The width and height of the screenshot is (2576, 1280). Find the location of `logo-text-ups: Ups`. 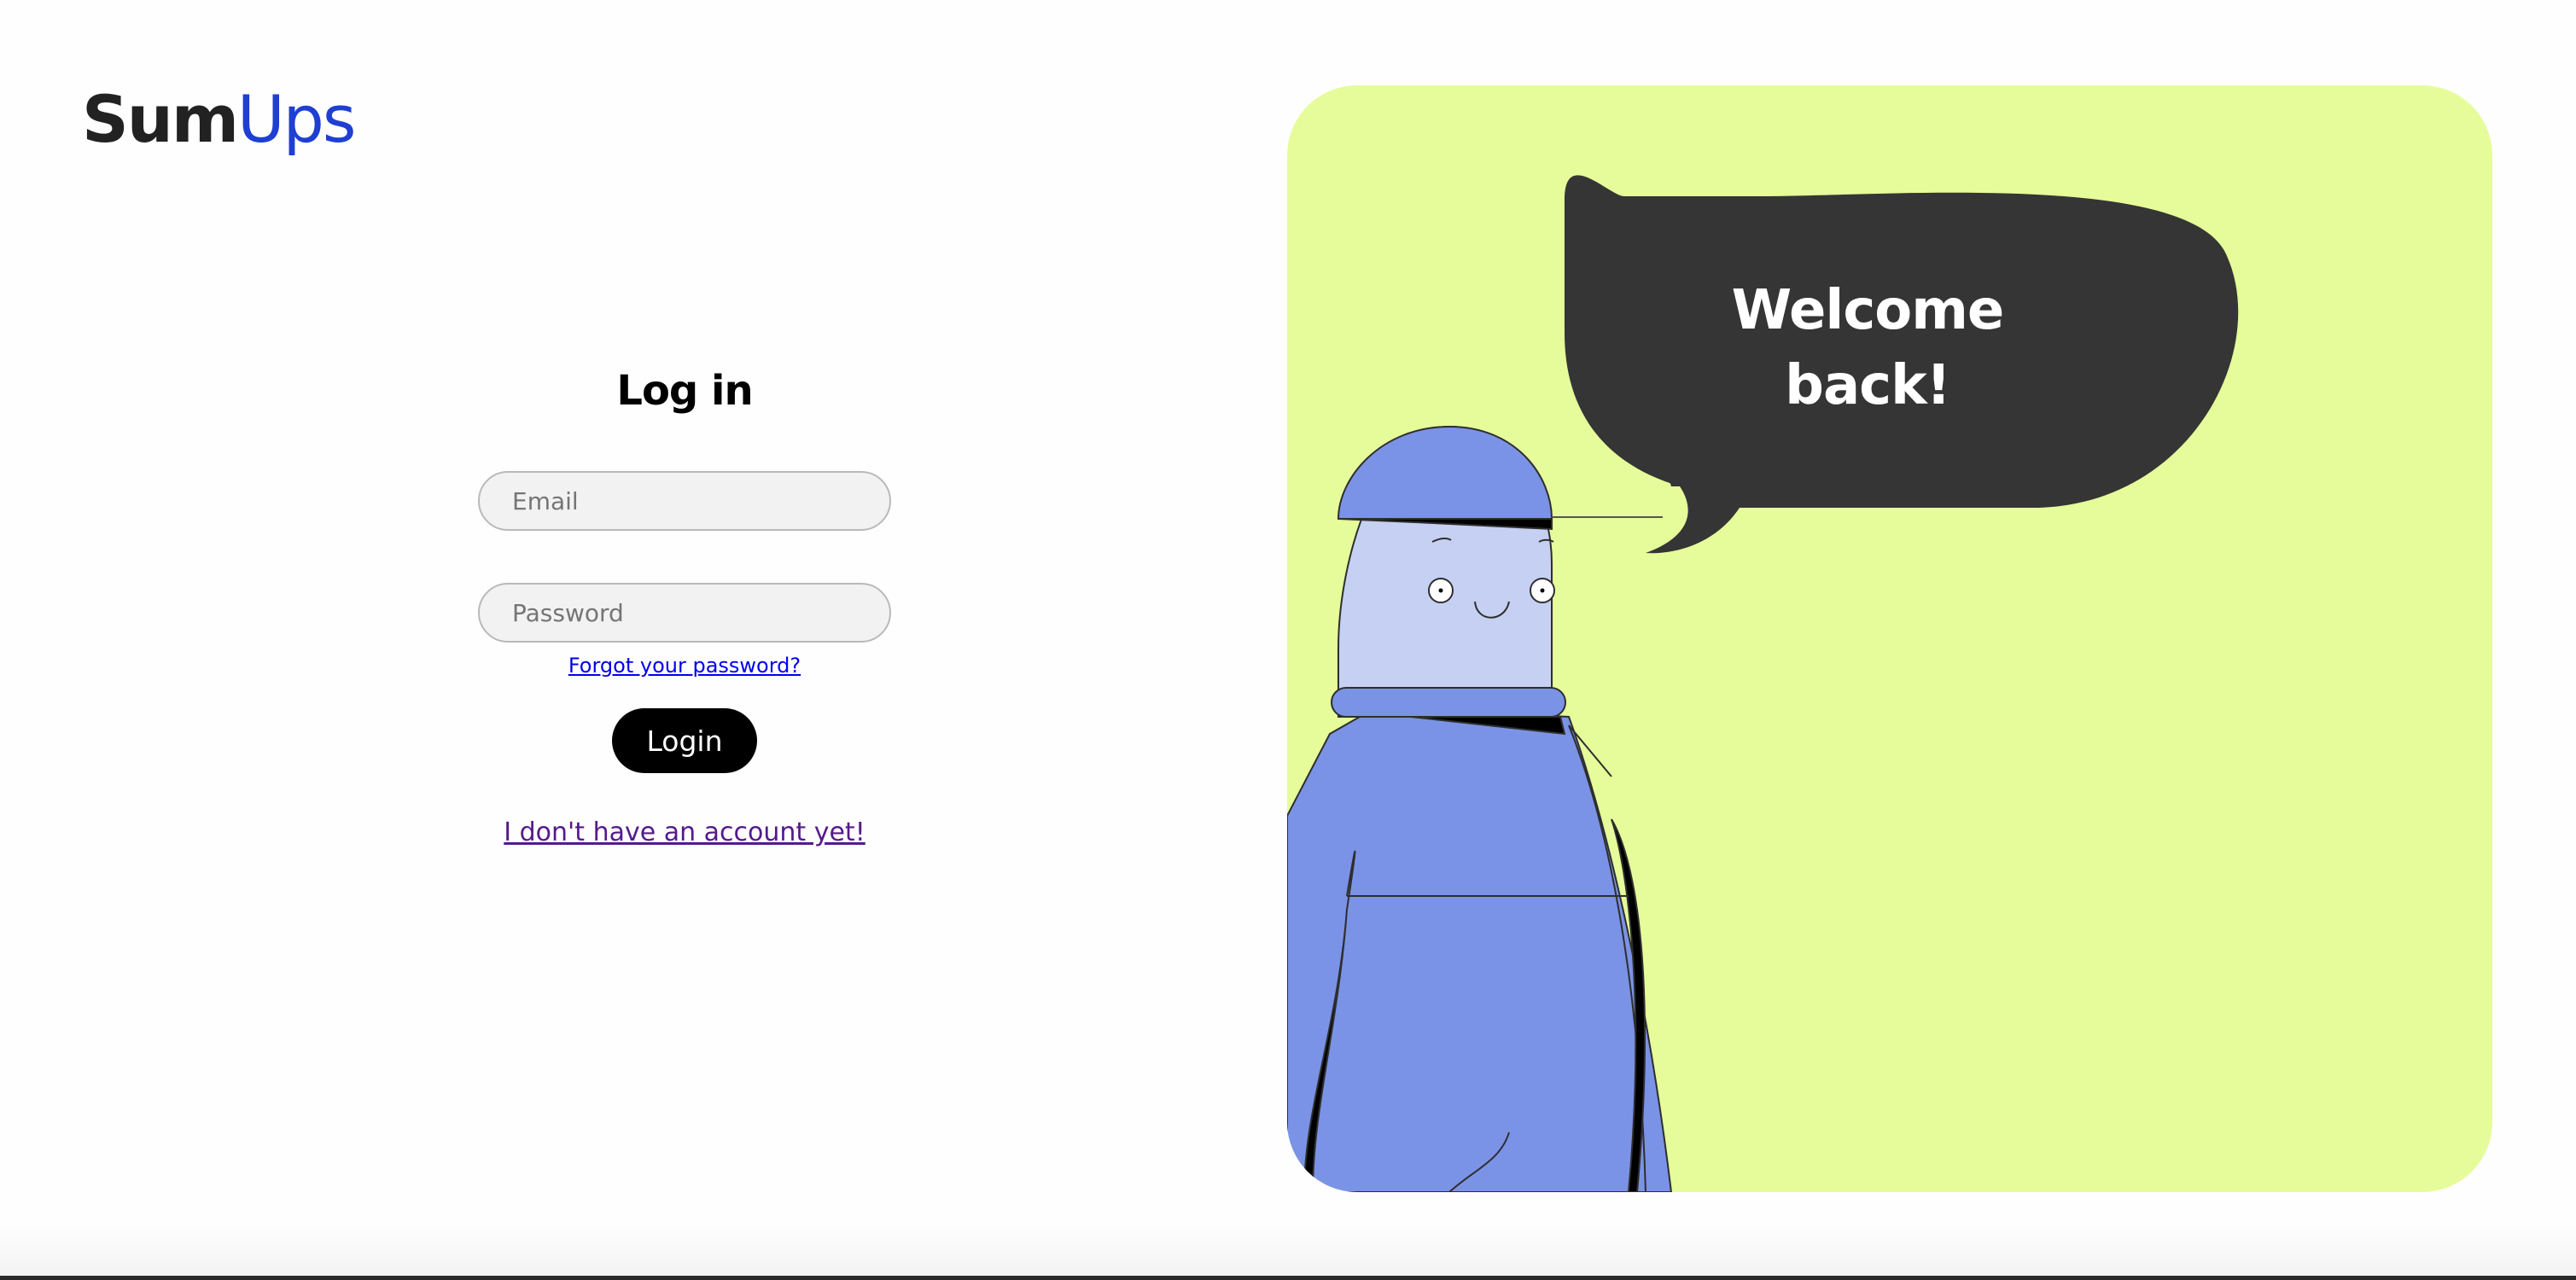

logo-text-ups: Ups is located at coordinates (296, 119).